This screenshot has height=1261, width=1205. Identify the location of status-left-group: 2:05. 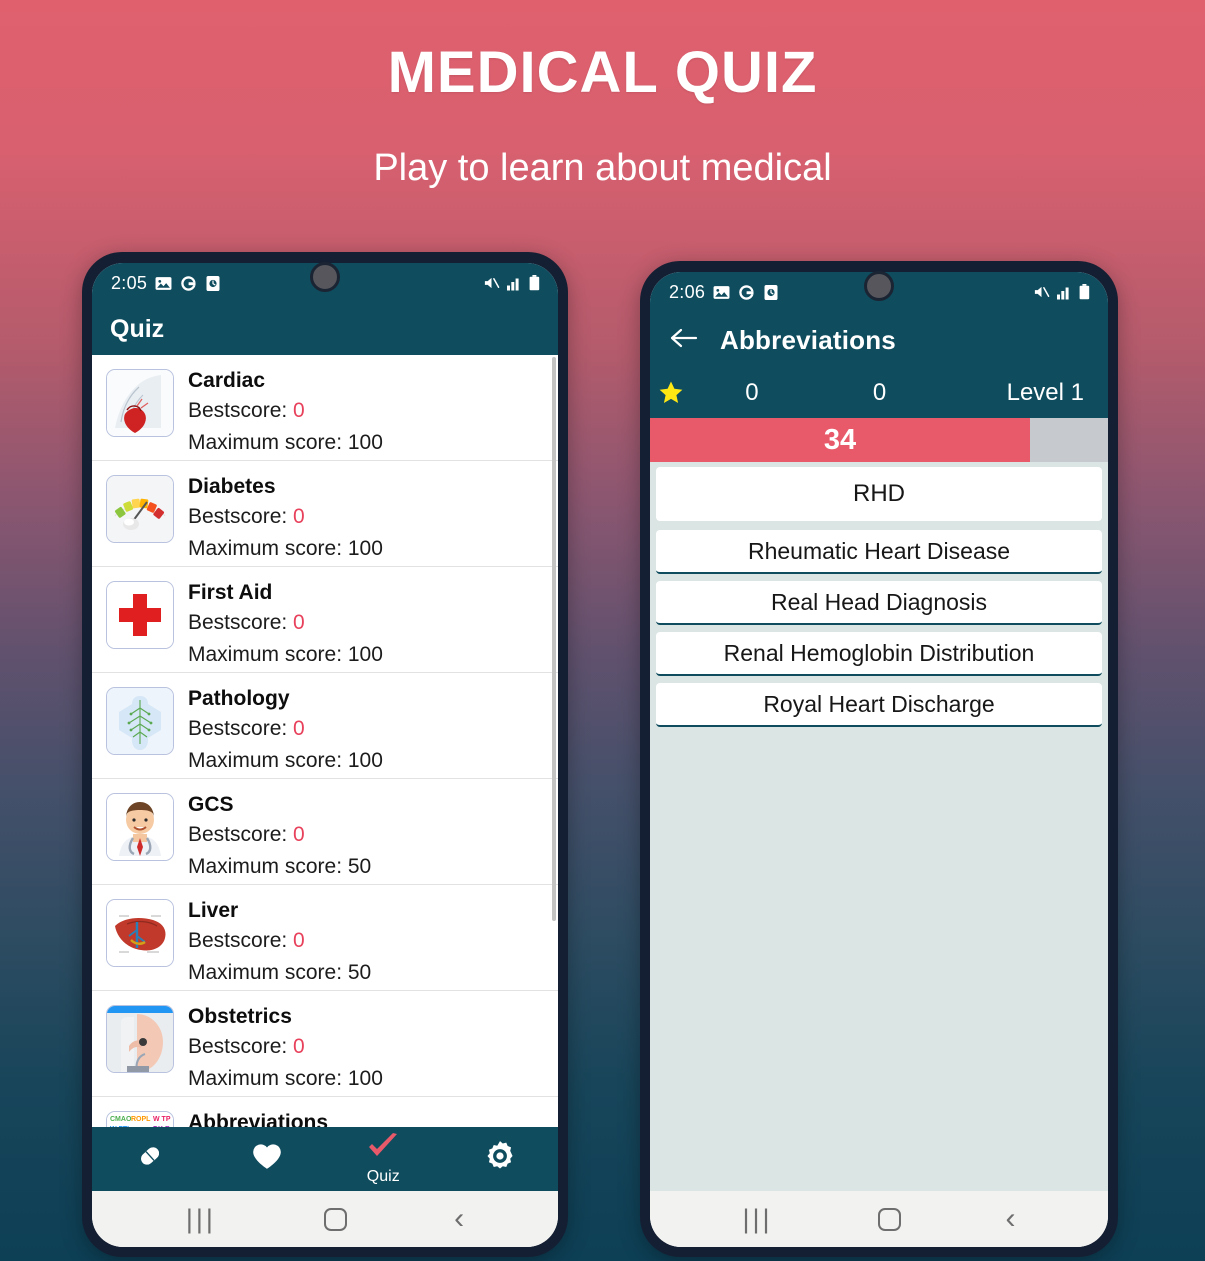
(166, 283).